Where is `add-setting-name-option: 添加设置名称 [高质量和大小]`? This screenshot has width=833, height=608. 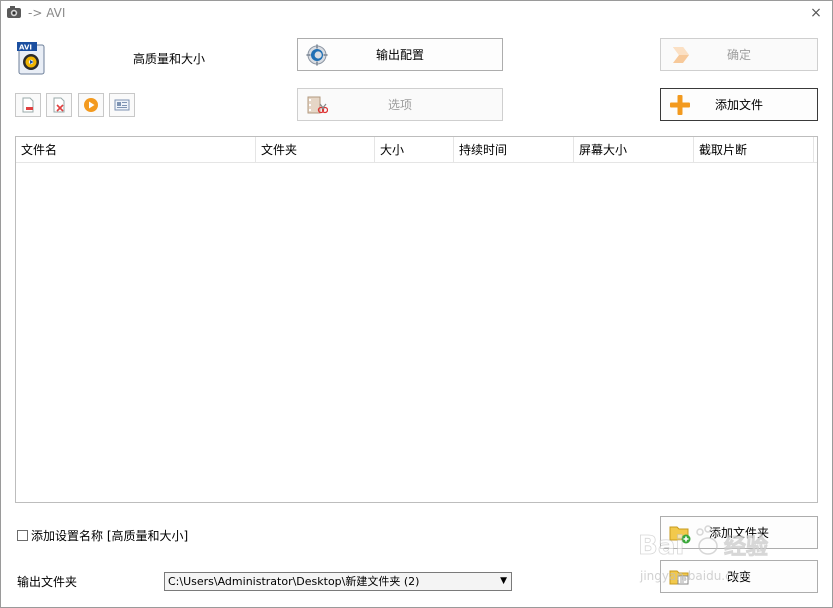 add-setting-name-option: 添加设置名称 [高质量和大小] is located at coordinates (102, 535).